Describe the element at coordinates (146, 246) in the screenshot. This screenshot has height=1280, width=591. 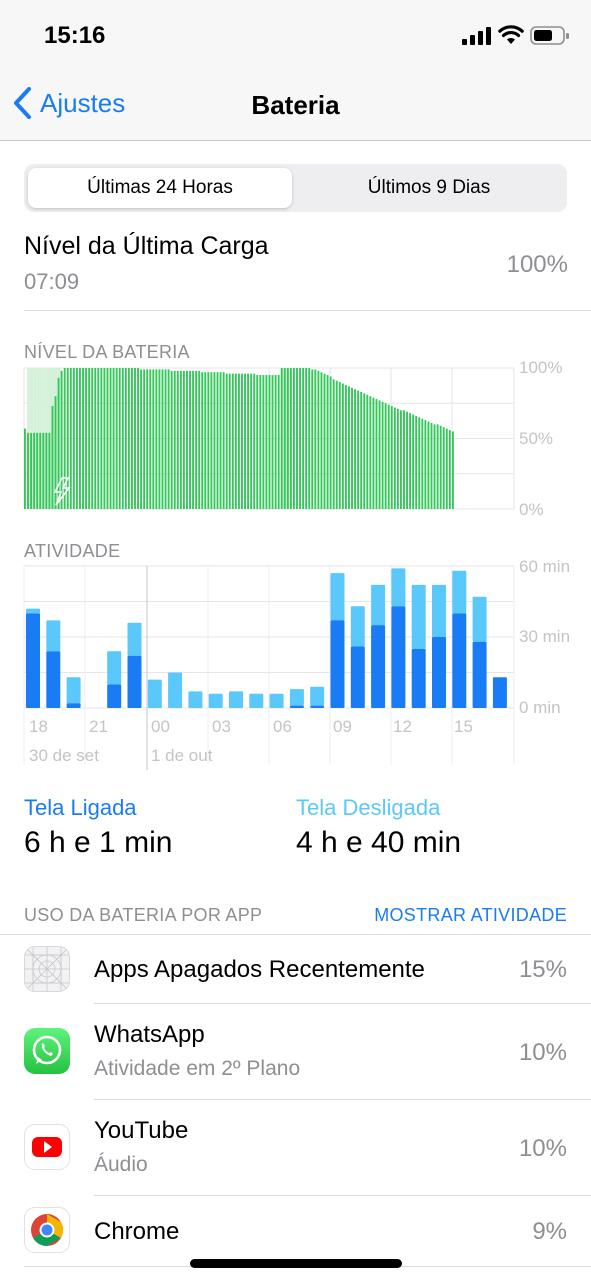
I see `last-charge-label: Nível da Última Carga` at that location.